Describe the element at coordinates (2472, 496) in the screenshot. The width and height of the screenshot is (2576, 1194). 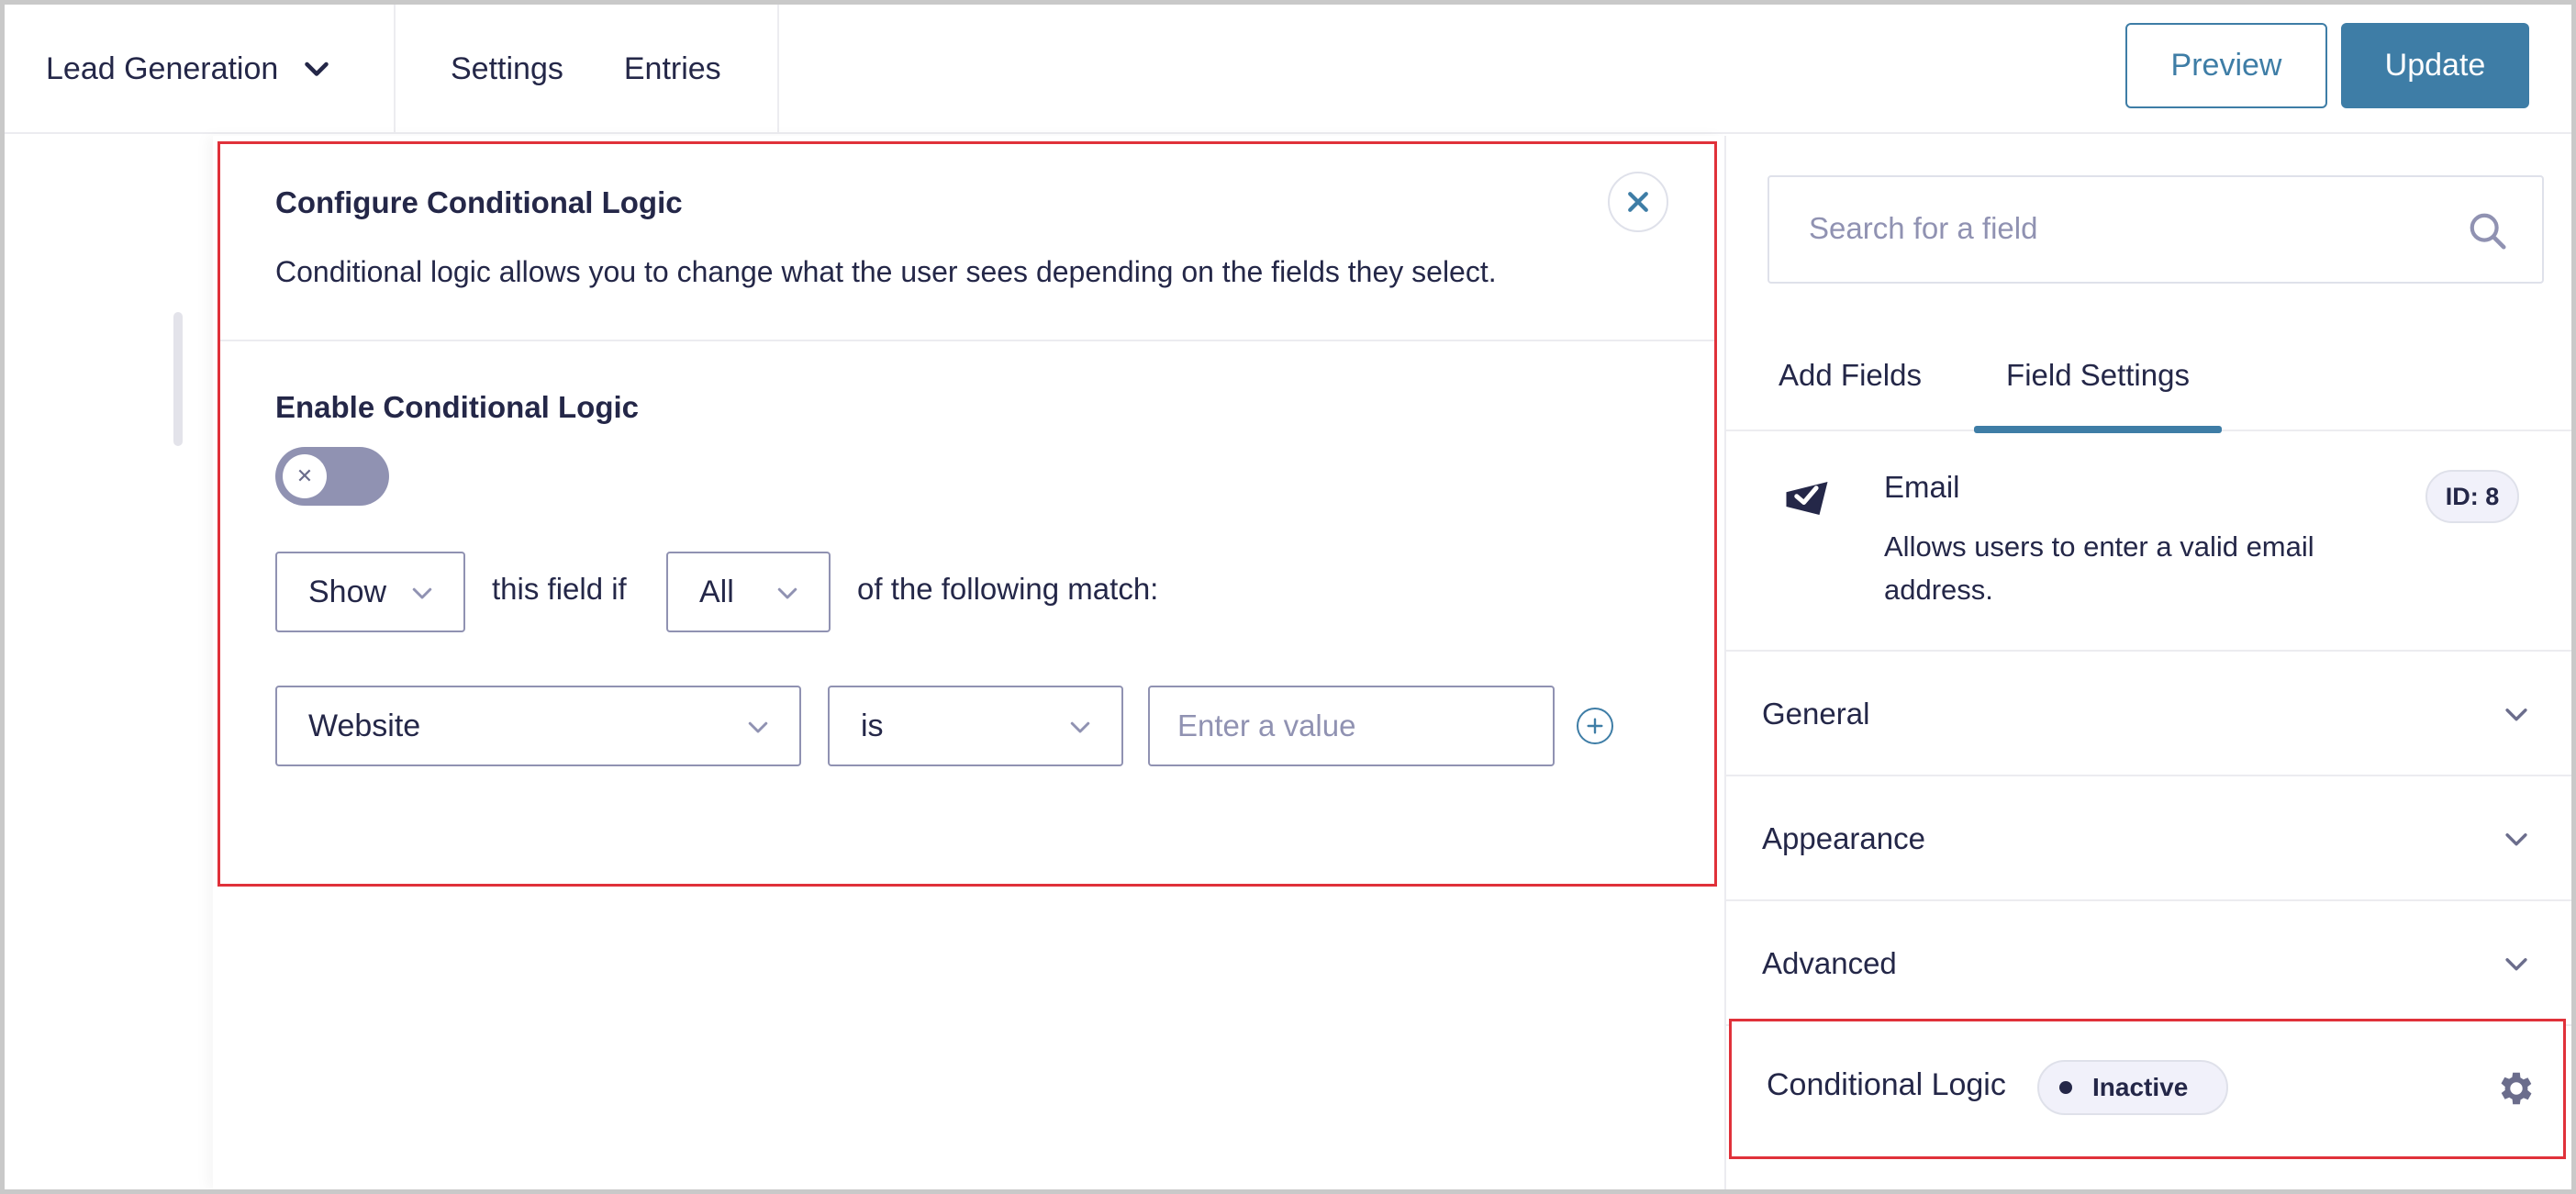
I see `field-id-badge: ID: 8` at that location.